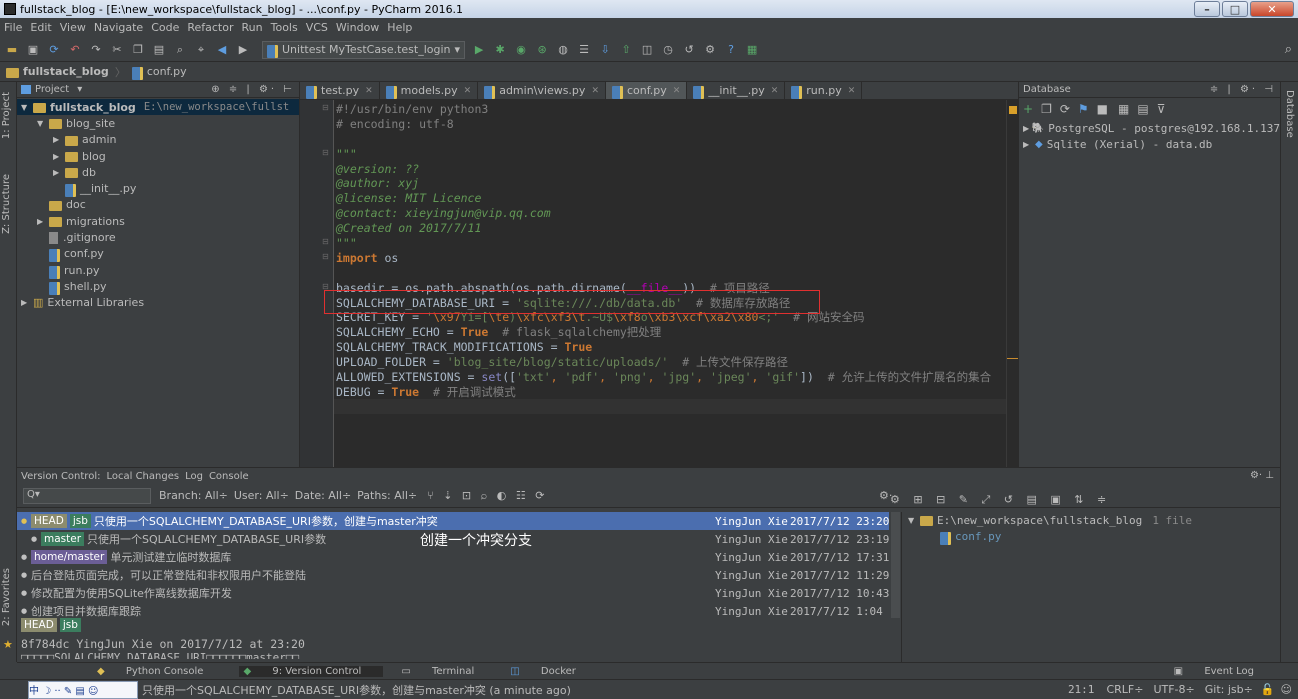 Image resolution: width=1298 pixels, height=699 pixels. What do you see at coordinates (229, 476) in the screenshot?
I see `vcs-tab: Console` at bounding box center [229, 476].